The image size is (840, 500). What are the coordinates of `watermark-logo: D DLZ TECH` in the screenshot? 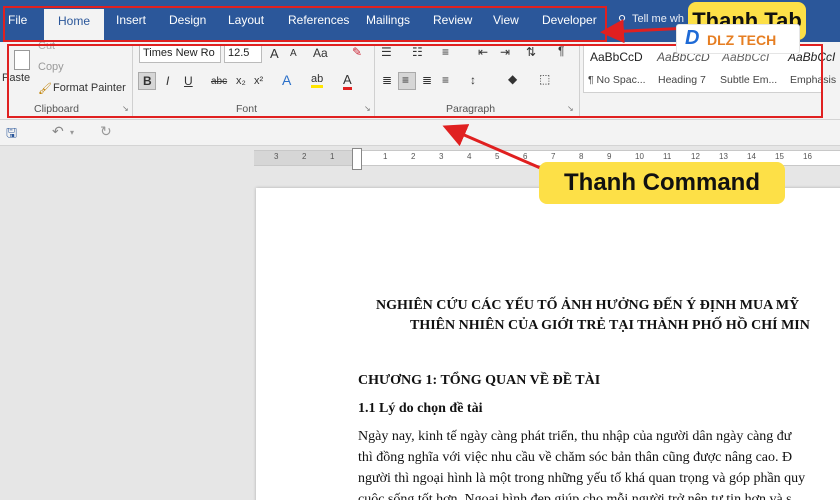 It's located at (738, 39).